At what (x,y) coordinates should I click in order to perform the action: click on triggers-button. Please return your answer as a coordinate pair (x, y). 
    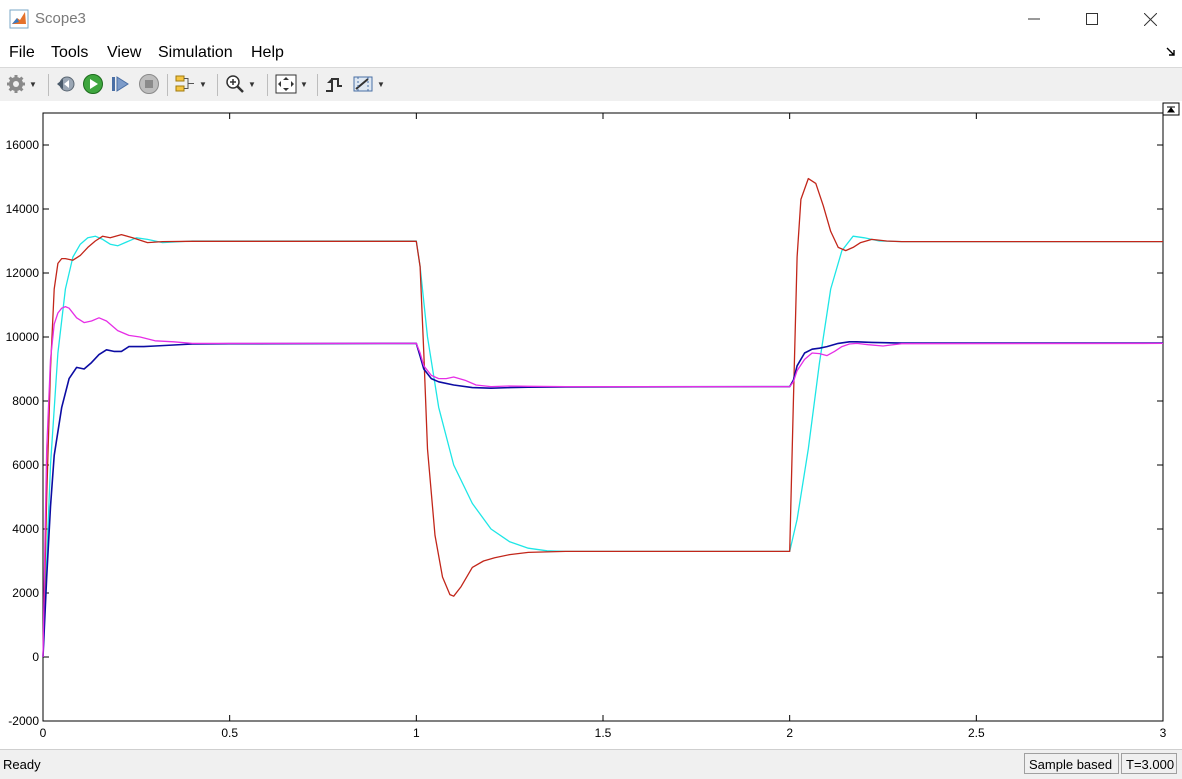
    Looking at the image, I should click on (334, 84).